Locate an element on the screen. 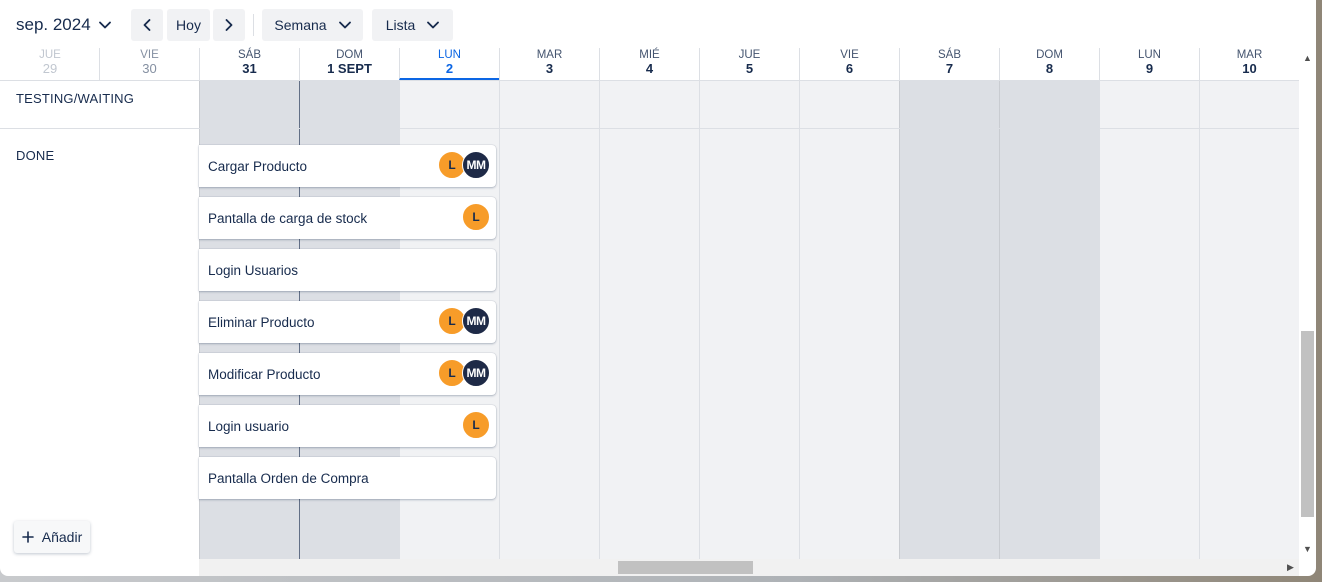 The height and width of the screenshot is (582, 1322). scroll-right-icon: ▶ is located at coordinates (1290, 567).